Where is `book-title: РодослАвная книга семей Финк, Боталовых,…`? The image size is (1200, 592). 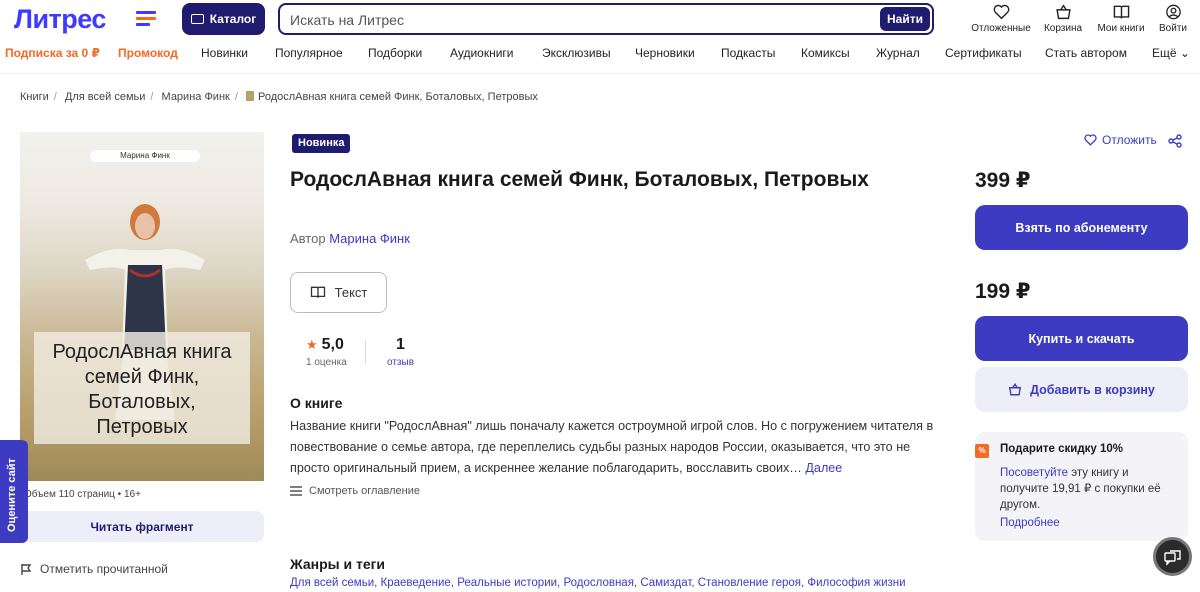 book-title: РодослАвная книга семей Финк, Боталовых,… is located at coordinates (579, 179).